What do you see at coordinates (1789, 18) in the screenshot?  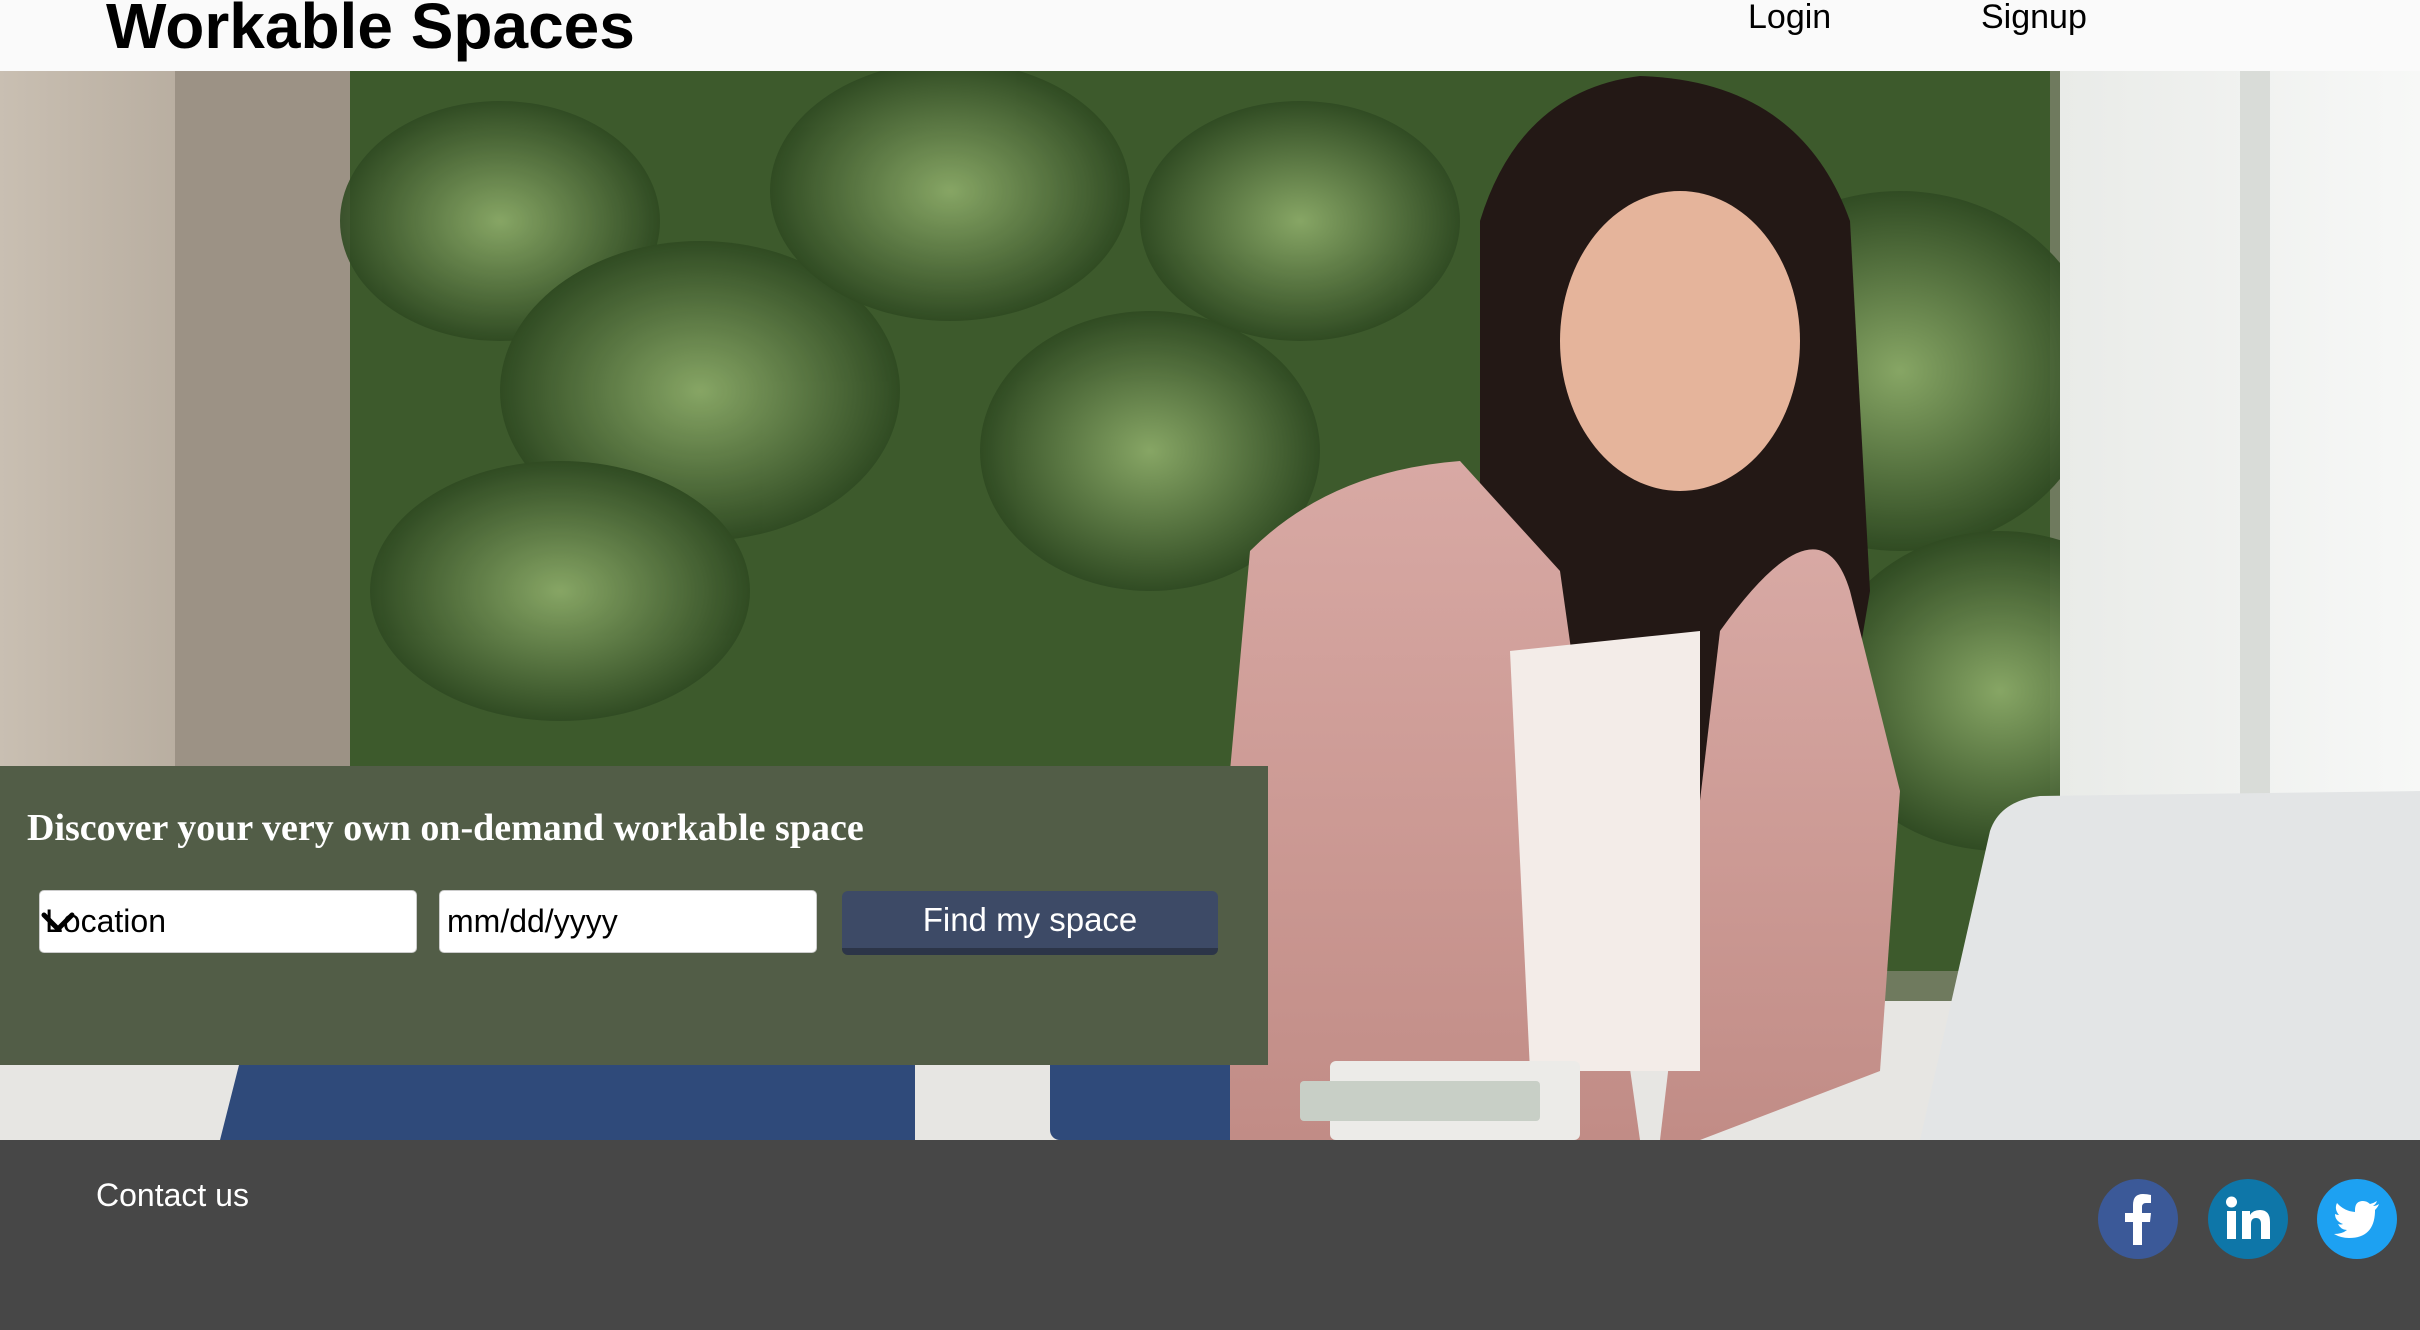 I see `login-link: Login` at bounding box center [1789, 18].